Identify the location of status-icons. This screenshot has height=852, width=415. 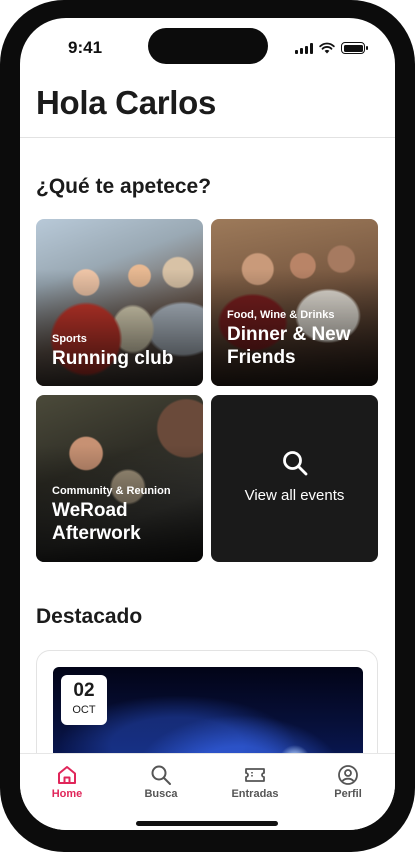
(331, 48).